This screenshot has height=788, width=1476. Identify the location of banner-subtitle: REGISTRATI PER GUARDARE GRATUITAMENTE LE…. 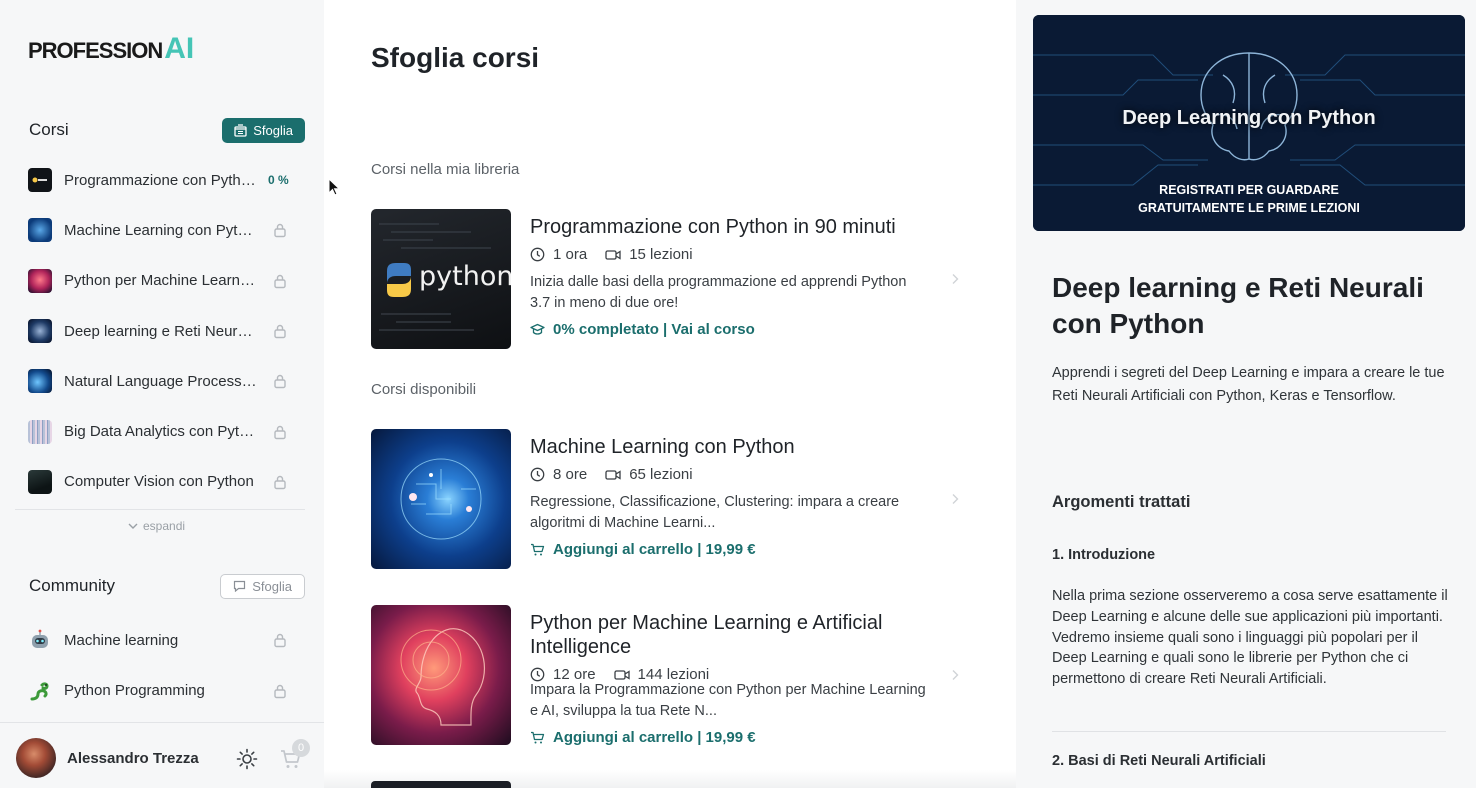
(1249, 199).